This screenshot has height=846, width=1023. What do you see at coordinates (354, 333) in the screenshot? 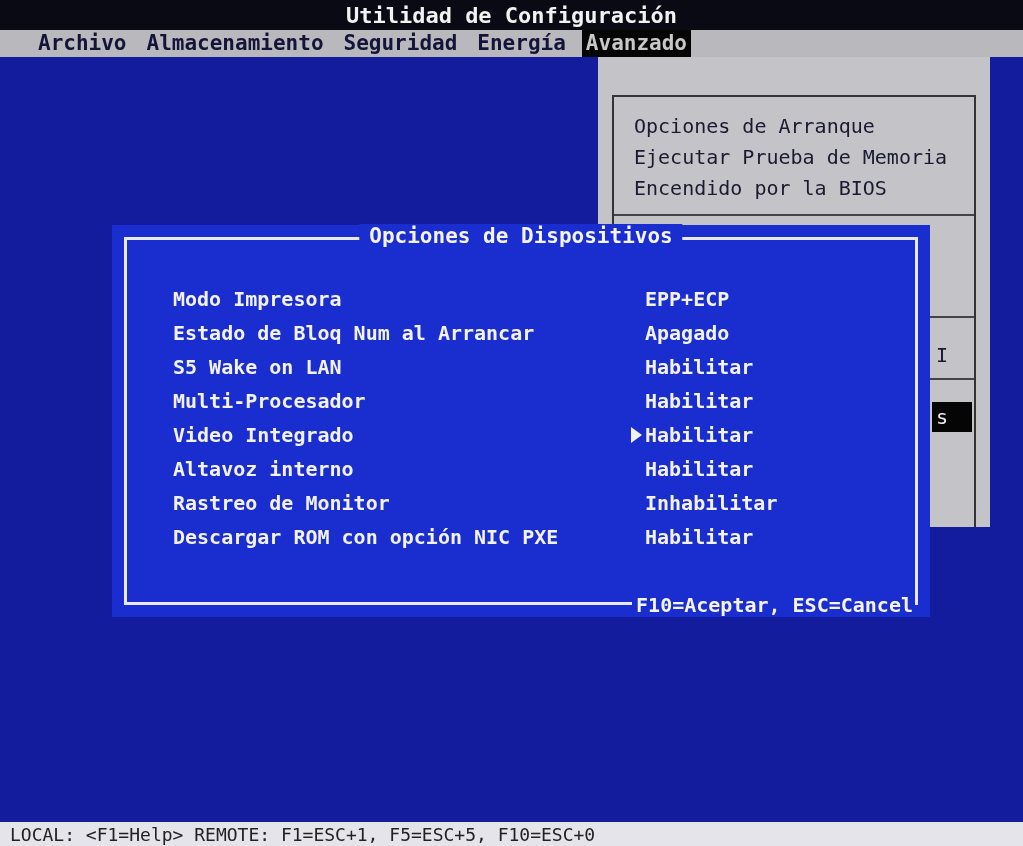
I see `option-label: Estado de Bloq Num al Arrancar` at bounding box center [354, 333].